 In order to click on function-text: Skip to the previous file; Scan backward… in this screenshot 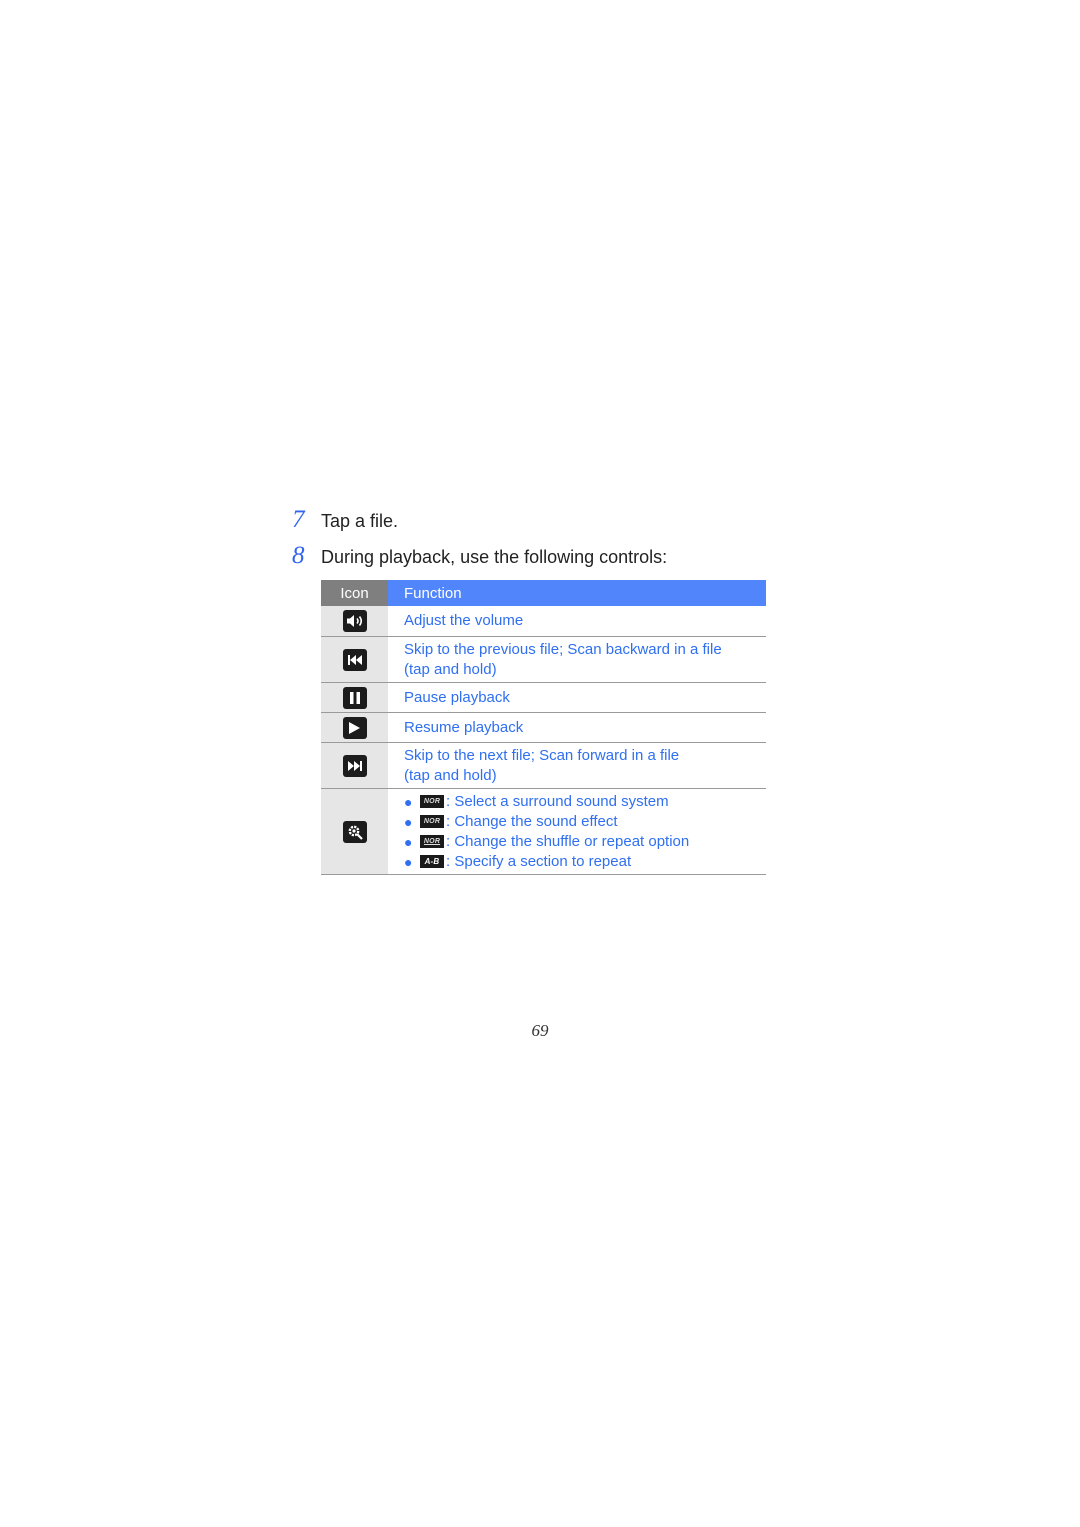, I will do `click(563, 649)`.